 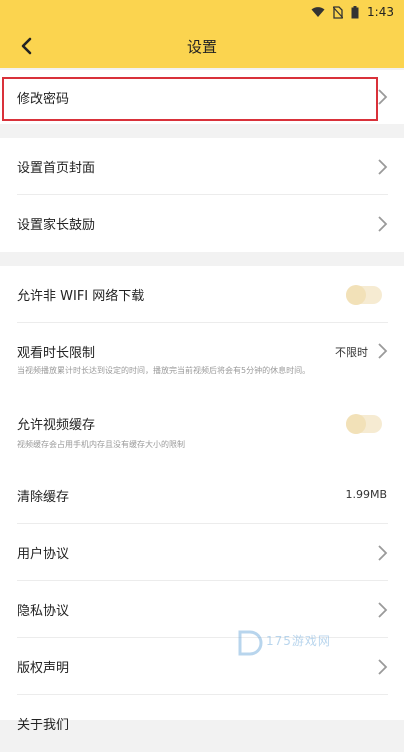 What do you see at coordinates (164, 370) in the screenshot?
I see `watch-time-limit-desc: 当视频播放累计时长达到设定的时间，播放完当前视频后将会有5分钟的休息时间。` at bounding box center [164, 370].